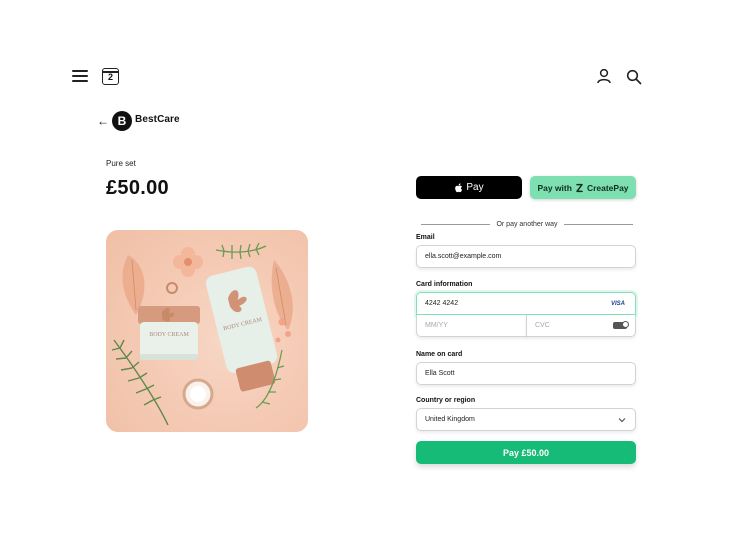 This screenshot has width=752, height=545. Describe the element at coordinates (622, 419) in the screenshot. I see `chevron-down-icon` at that location.